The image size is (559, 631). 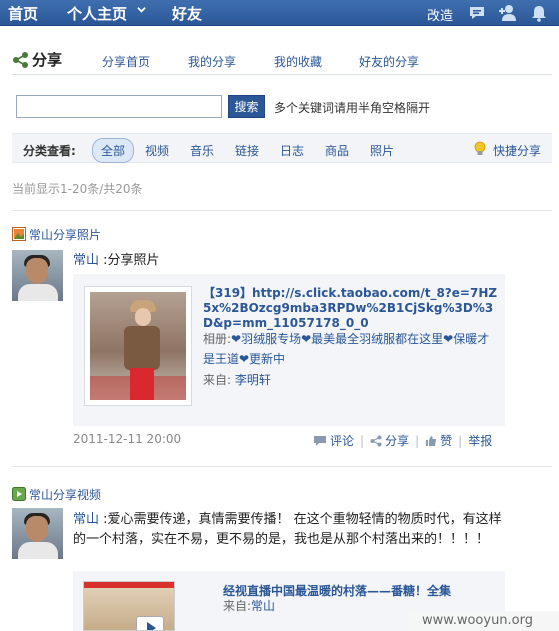 I want to click on lightbulb-icon, so click(x=480, y=148).